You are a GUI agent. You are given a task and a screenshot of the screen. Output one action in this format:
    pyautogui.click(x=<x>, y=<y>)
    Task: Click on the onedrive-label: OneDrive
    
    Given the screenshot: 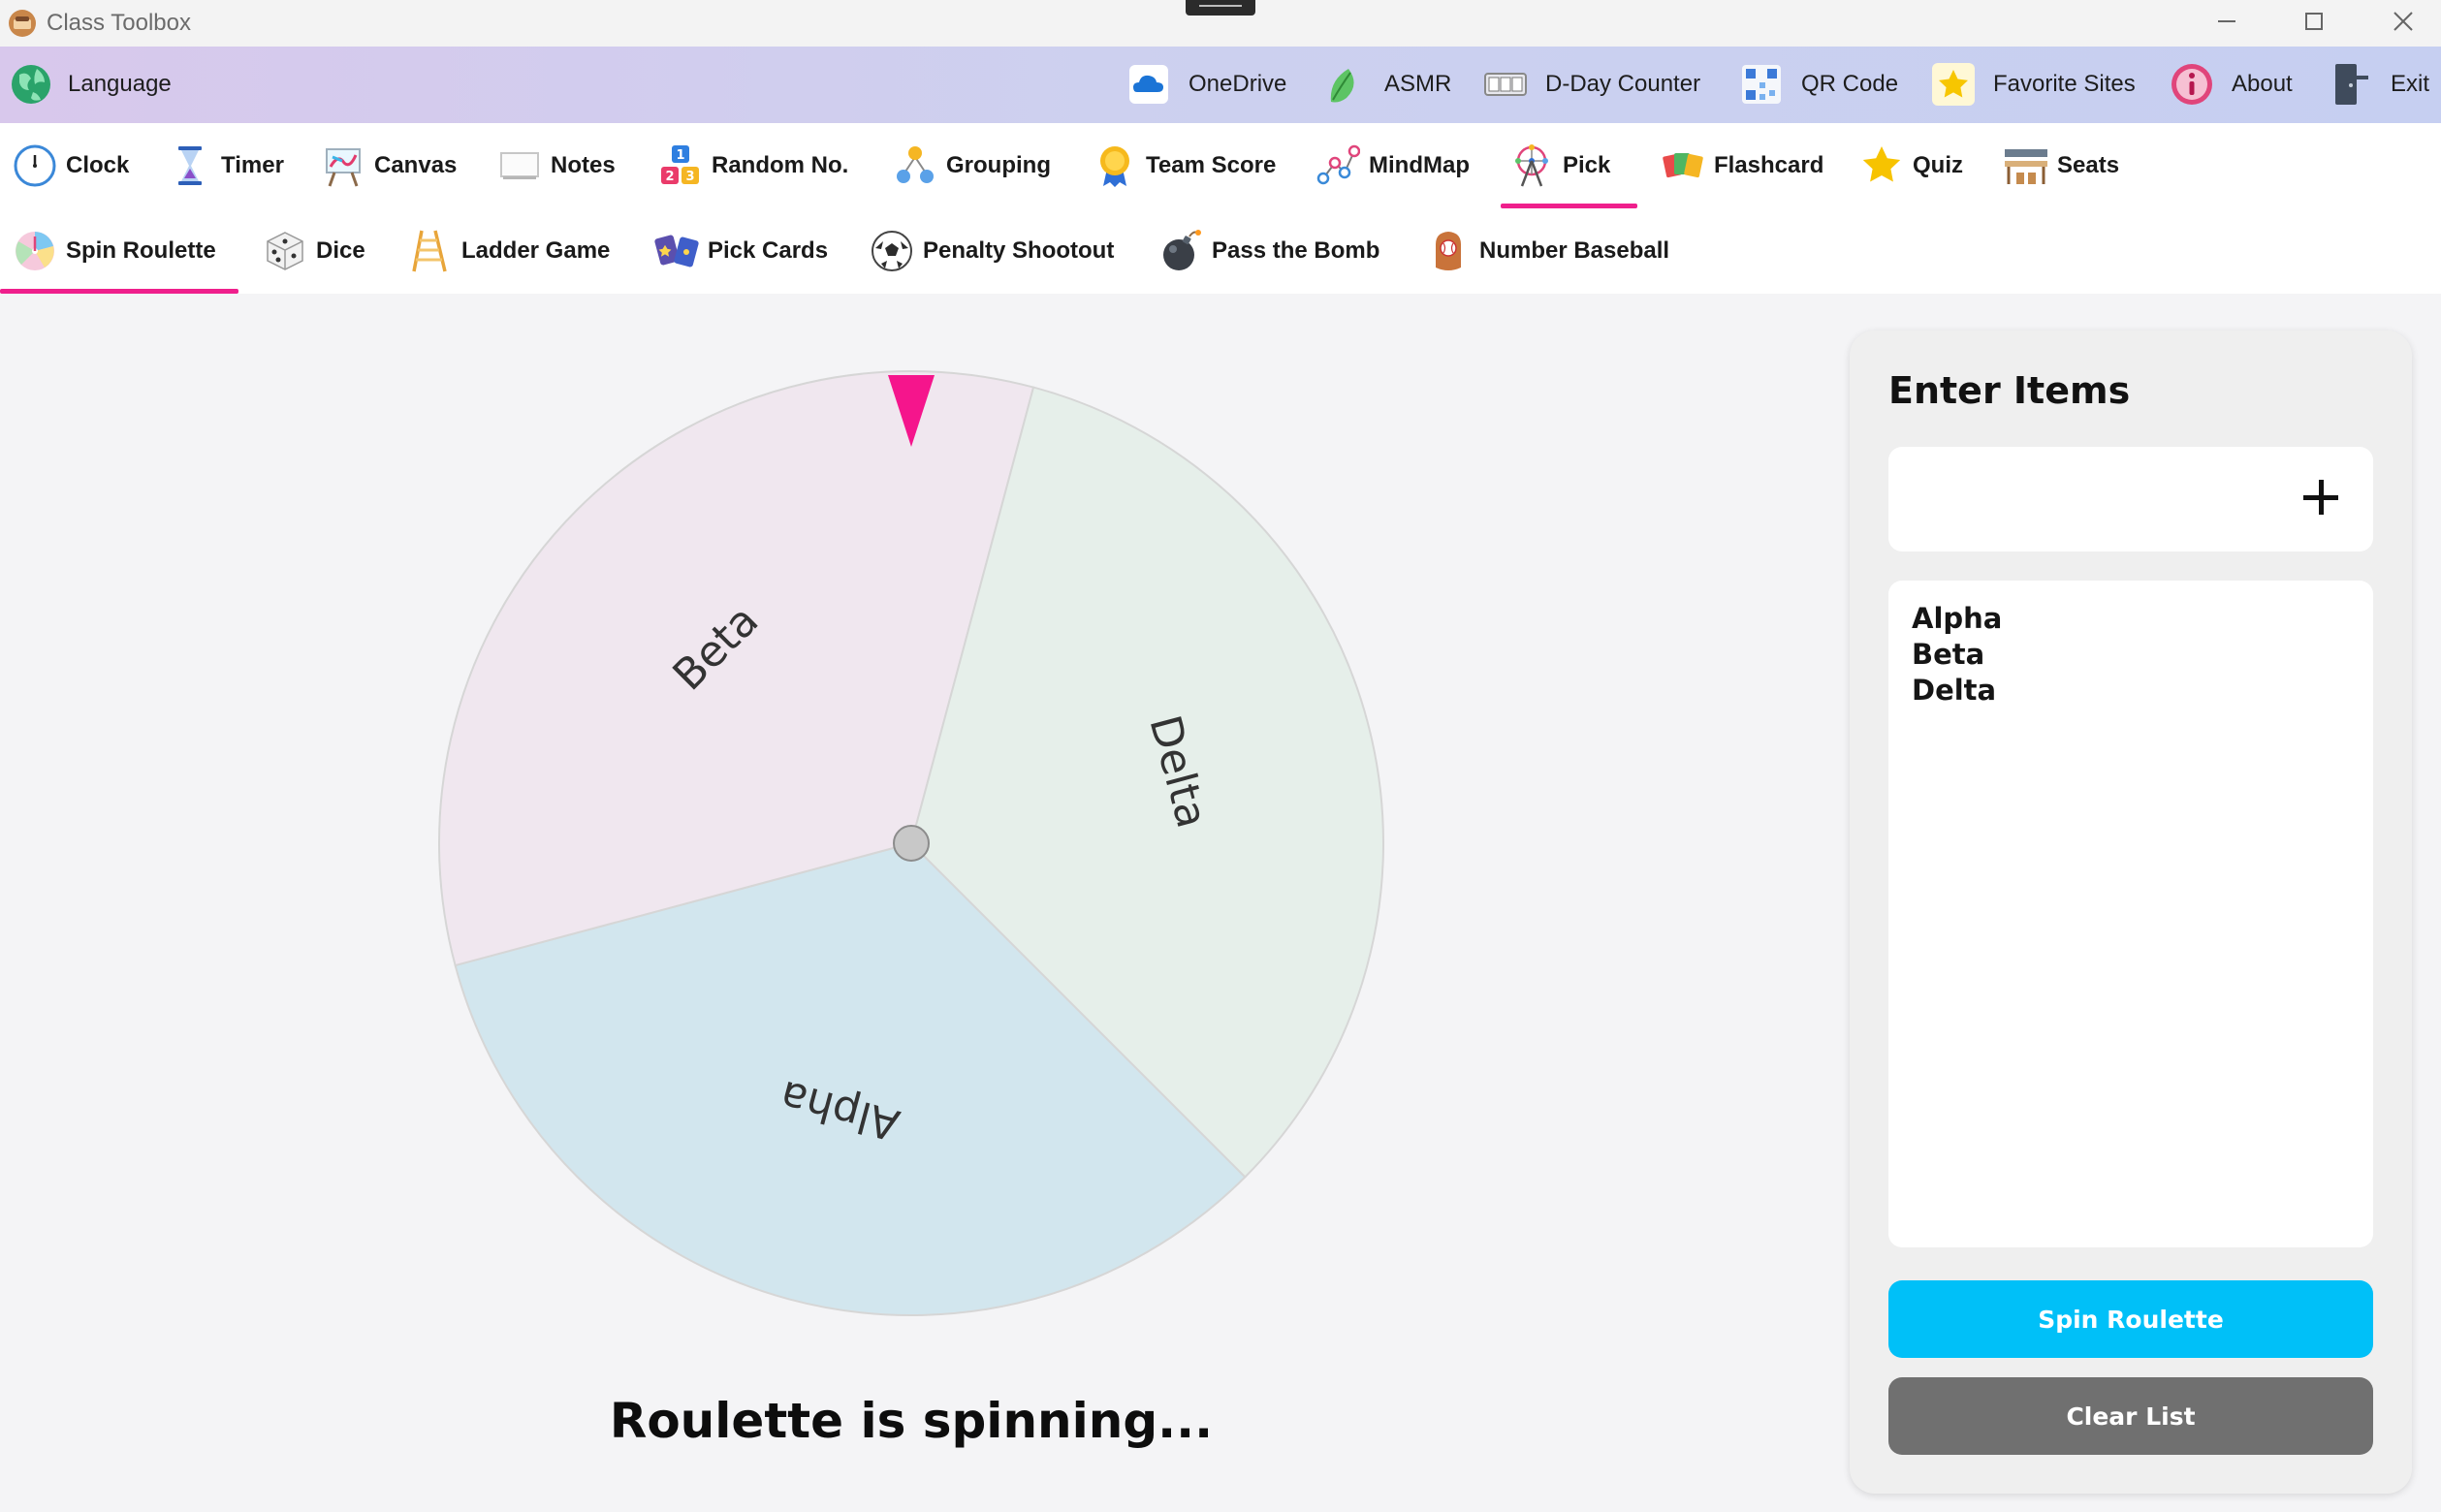 What is the action you would take?
    pyautogui.click(x=1238, y=84)
    